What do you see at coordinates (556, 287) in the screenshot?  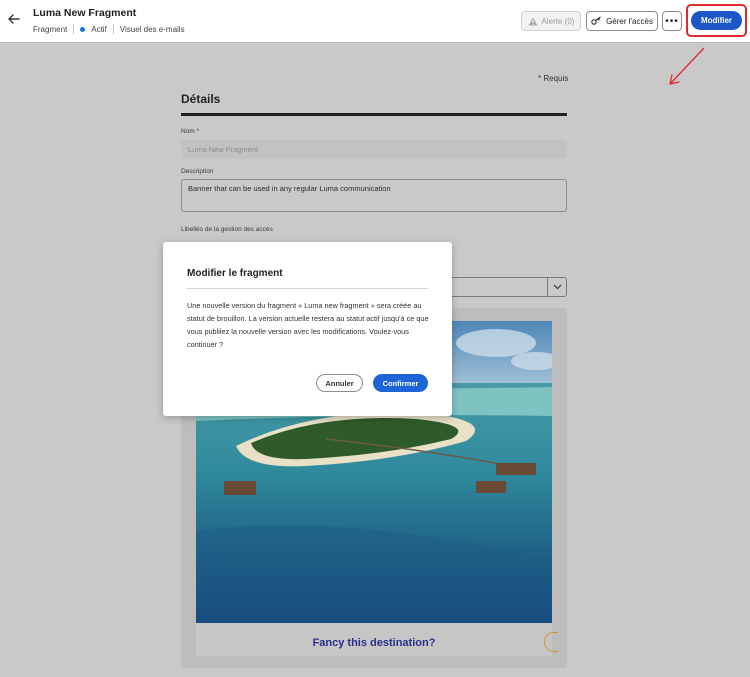 I see `chevron-down-icon` at bounding box center [556, 287].